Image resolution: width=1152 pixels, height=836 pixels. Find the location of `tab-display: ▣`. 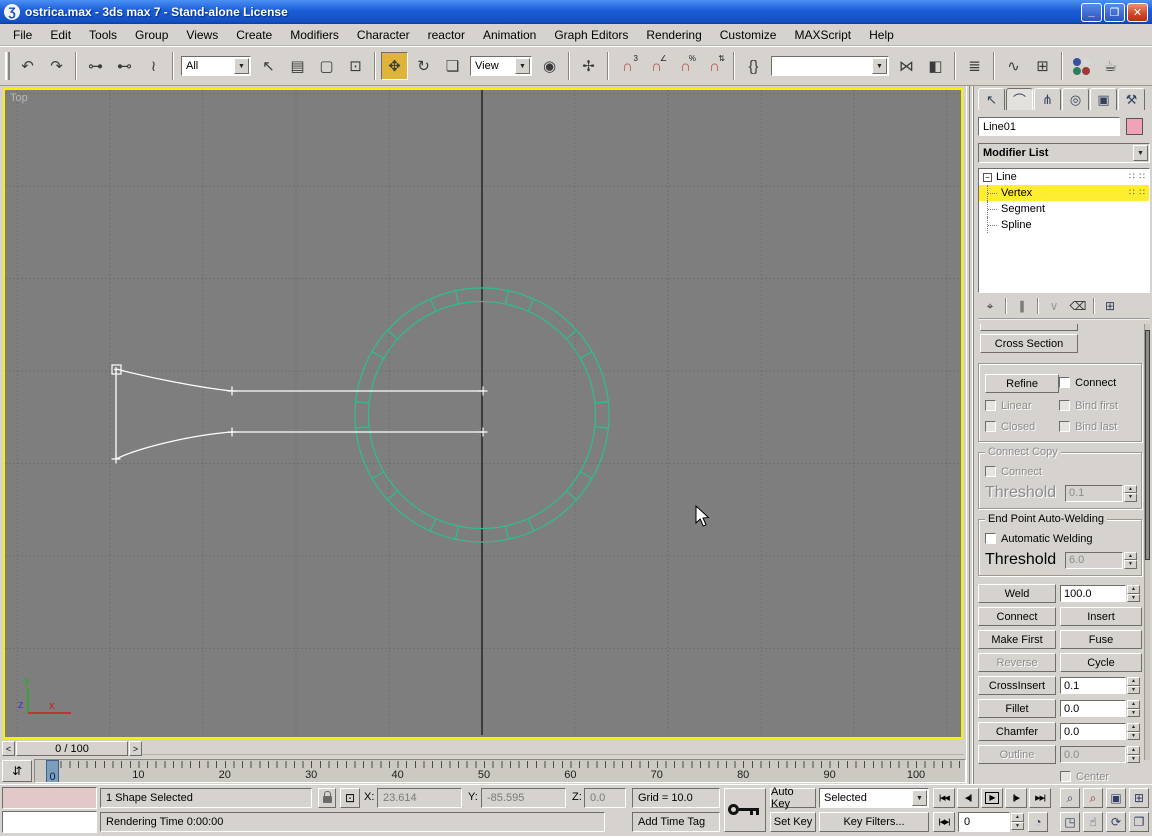

tab-display: ▣ is located at coordinates (1103, 99).